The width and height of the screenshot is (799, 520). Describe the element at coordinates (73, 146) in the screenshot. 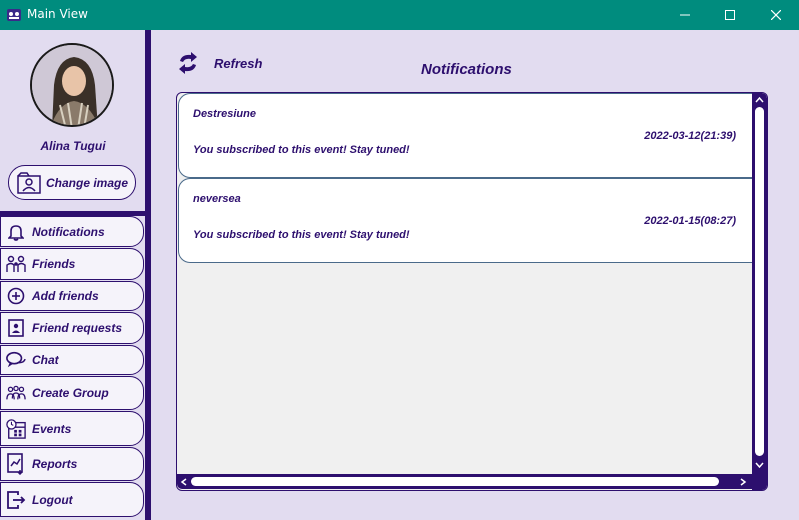

I see `user-name: Alina Tugui` at that location.